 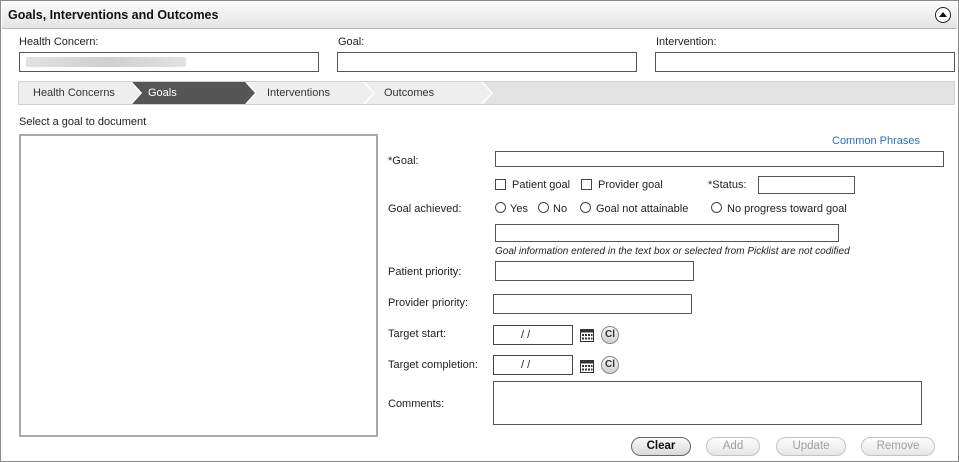 What do you see at coordinates (417, 334) in the screenshot?
I see `target-start-label: Target start:` at bounding box center [417, 334].